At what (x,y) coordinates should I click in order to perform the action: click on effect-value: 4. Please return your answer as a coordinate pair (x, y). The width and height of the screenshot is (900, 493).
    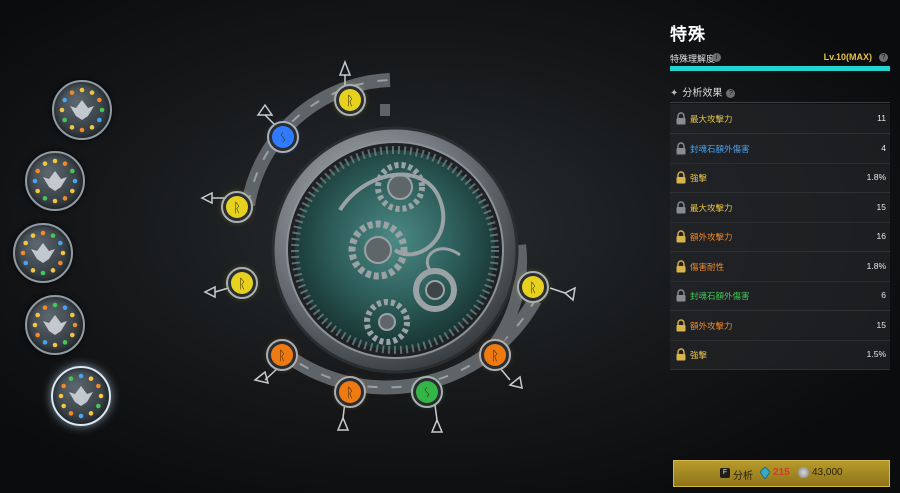
    Looking at the image, I should click on (883, 147).